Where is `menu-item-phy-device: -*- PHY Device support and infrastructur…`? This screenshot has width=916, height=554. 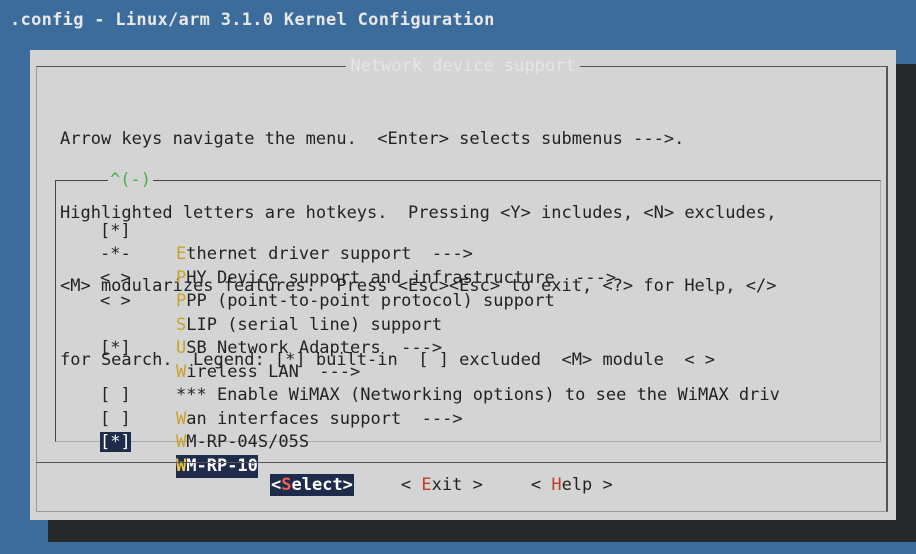 menu-item-phy-device: -*- PHY Device support and infrastructur… is located at coordinates (485, 254).